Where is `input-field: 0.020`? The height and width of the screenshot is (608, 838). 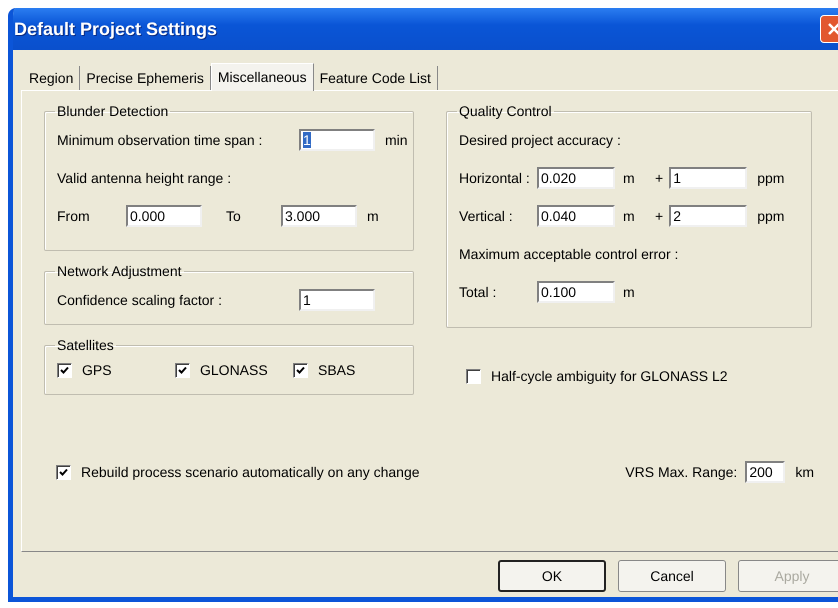 input-field: 0.020 is located at coordinates (576, 178).